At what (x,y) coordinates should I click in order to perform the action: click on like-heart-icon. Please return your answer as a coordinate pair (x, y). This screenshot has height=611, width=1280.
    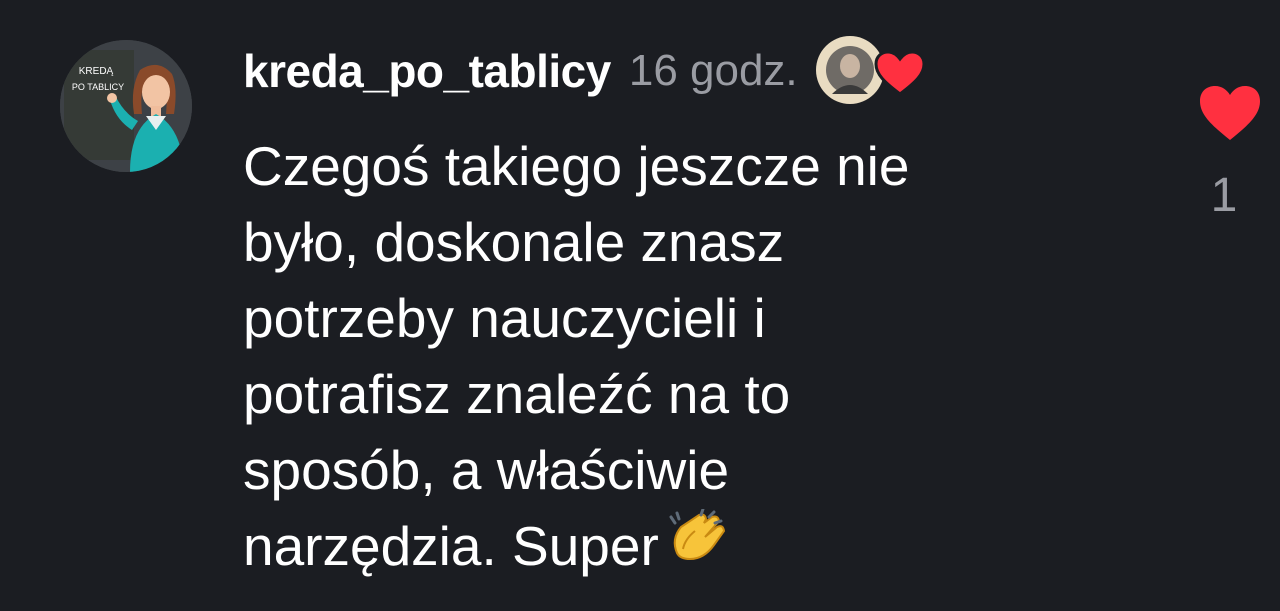
    Looking at the image, I should click on (1230, 114).